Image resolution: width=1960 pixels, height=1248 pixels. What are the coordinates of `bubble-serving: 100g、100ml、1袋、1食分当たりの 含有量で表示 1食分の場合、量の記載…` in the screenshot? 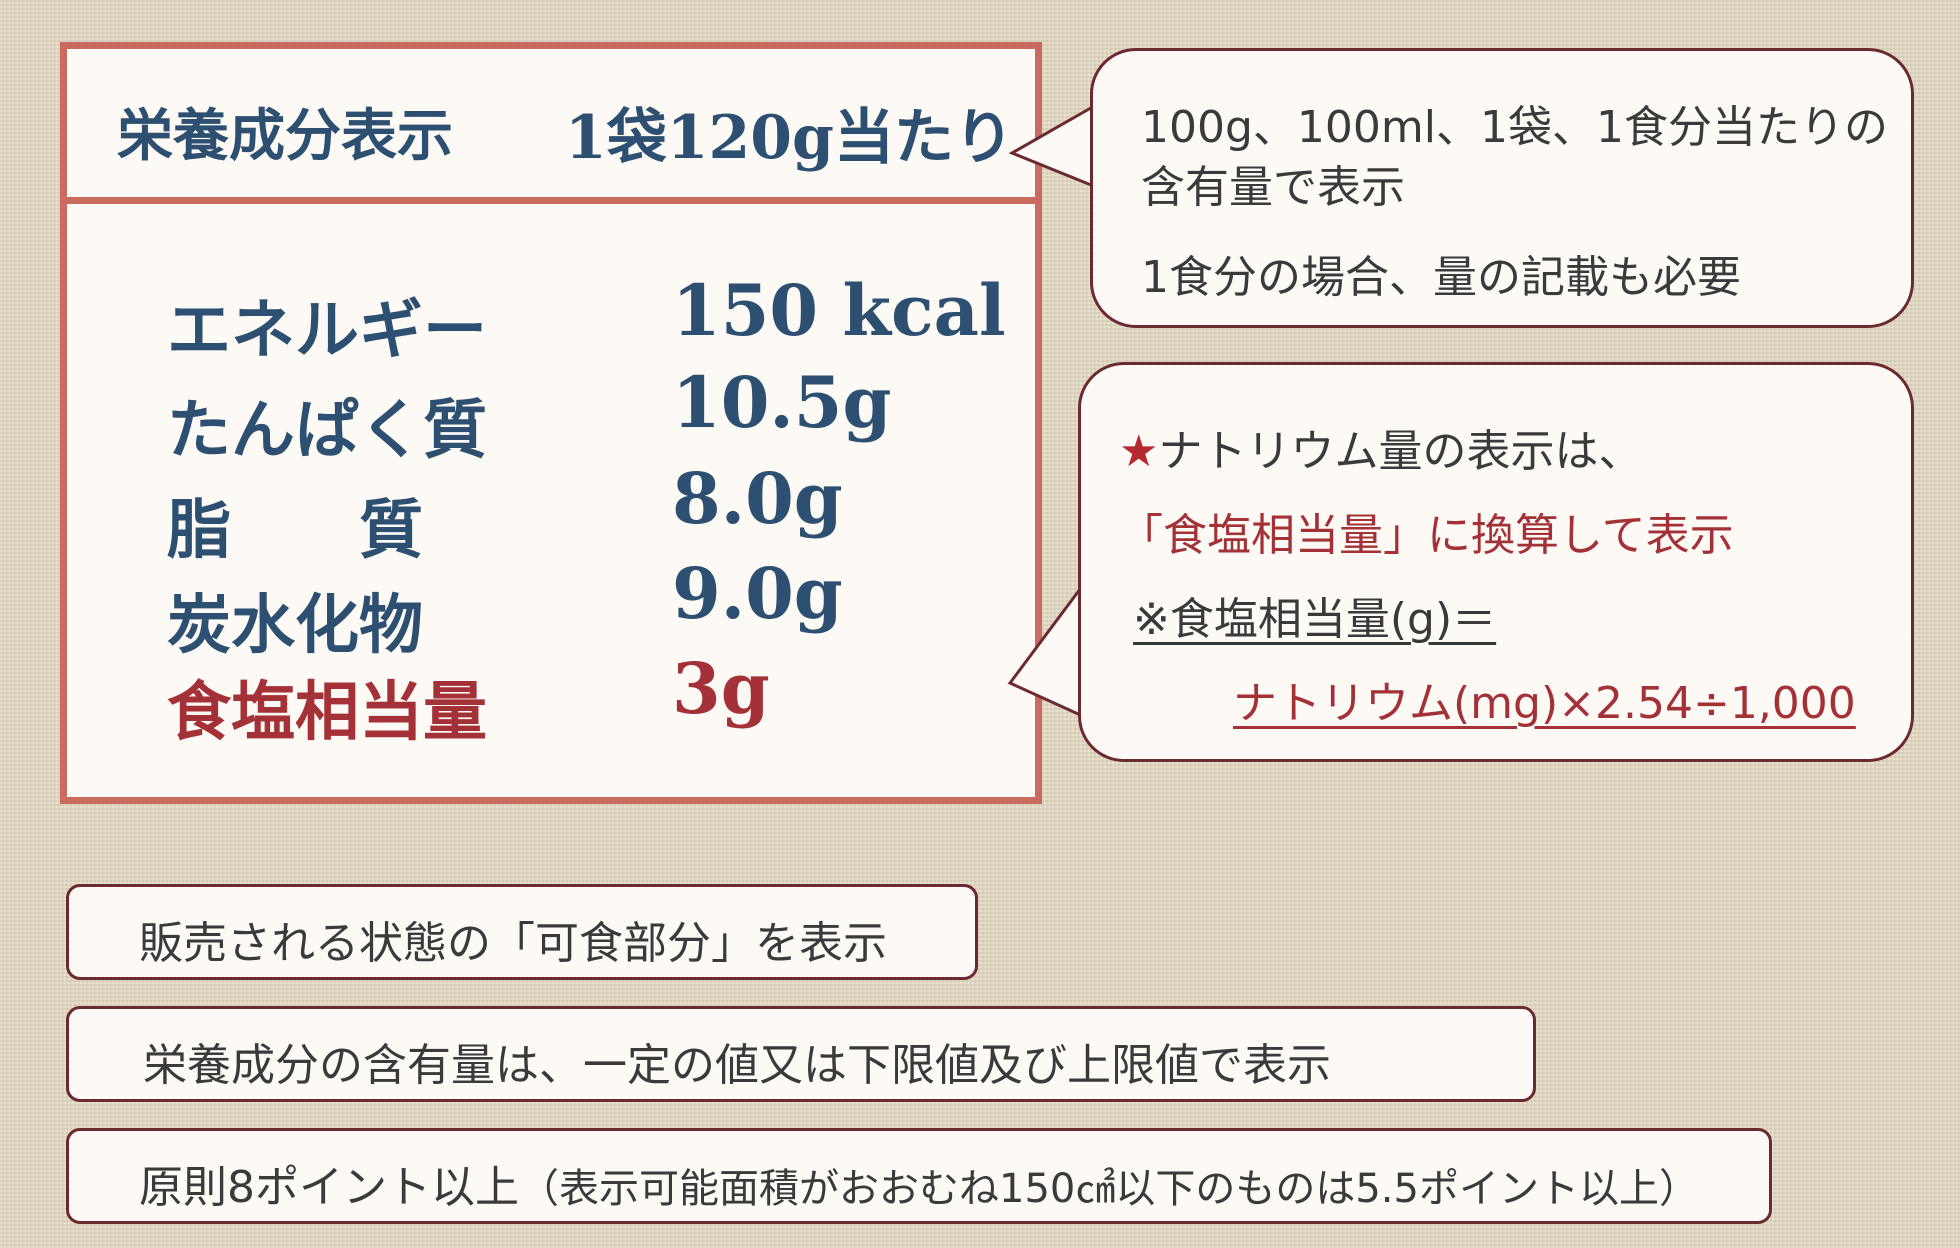 It's located at (1502, 188).